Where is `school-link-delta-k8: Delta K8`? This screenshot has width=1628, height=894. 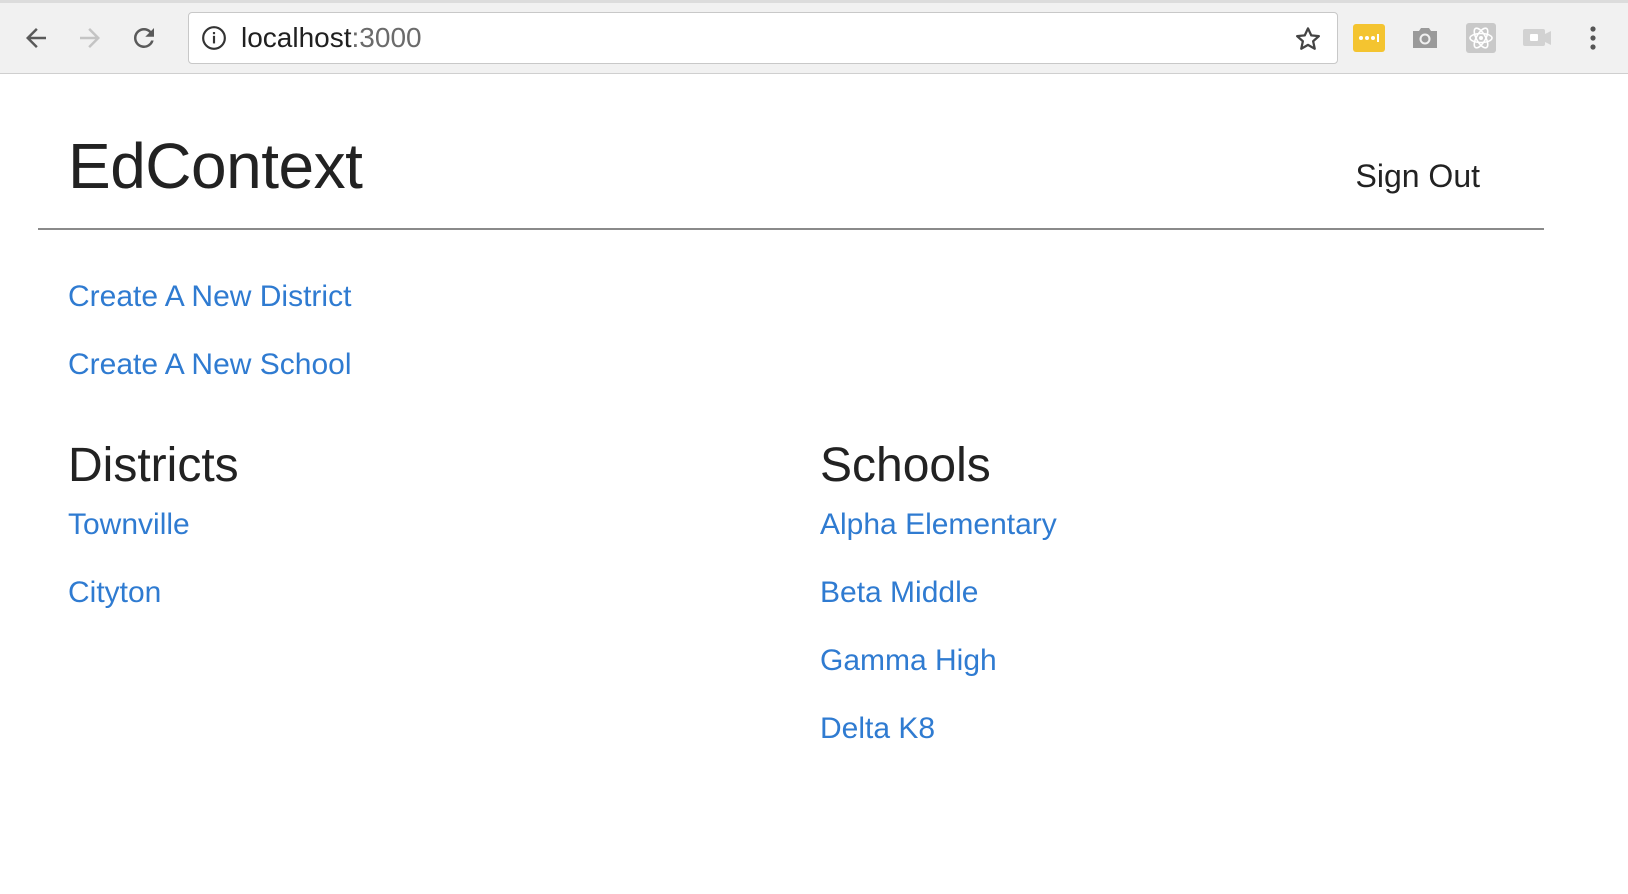 school-link-delta-k8: Delta K8 is located at coordinates (938, 729).